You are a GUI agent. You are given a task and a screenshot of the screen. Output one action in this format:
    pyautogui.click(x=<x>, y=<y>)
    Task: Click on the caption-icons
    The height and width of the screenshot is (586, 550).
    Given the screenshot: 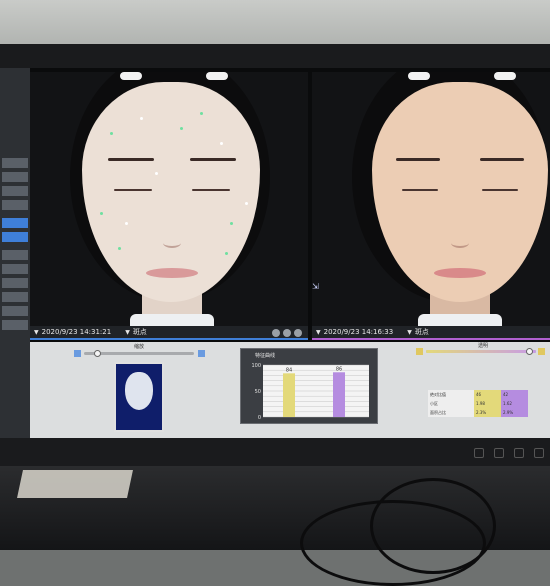 What is the action you would take?
    pyautogui.click(x=287, y=333)
    